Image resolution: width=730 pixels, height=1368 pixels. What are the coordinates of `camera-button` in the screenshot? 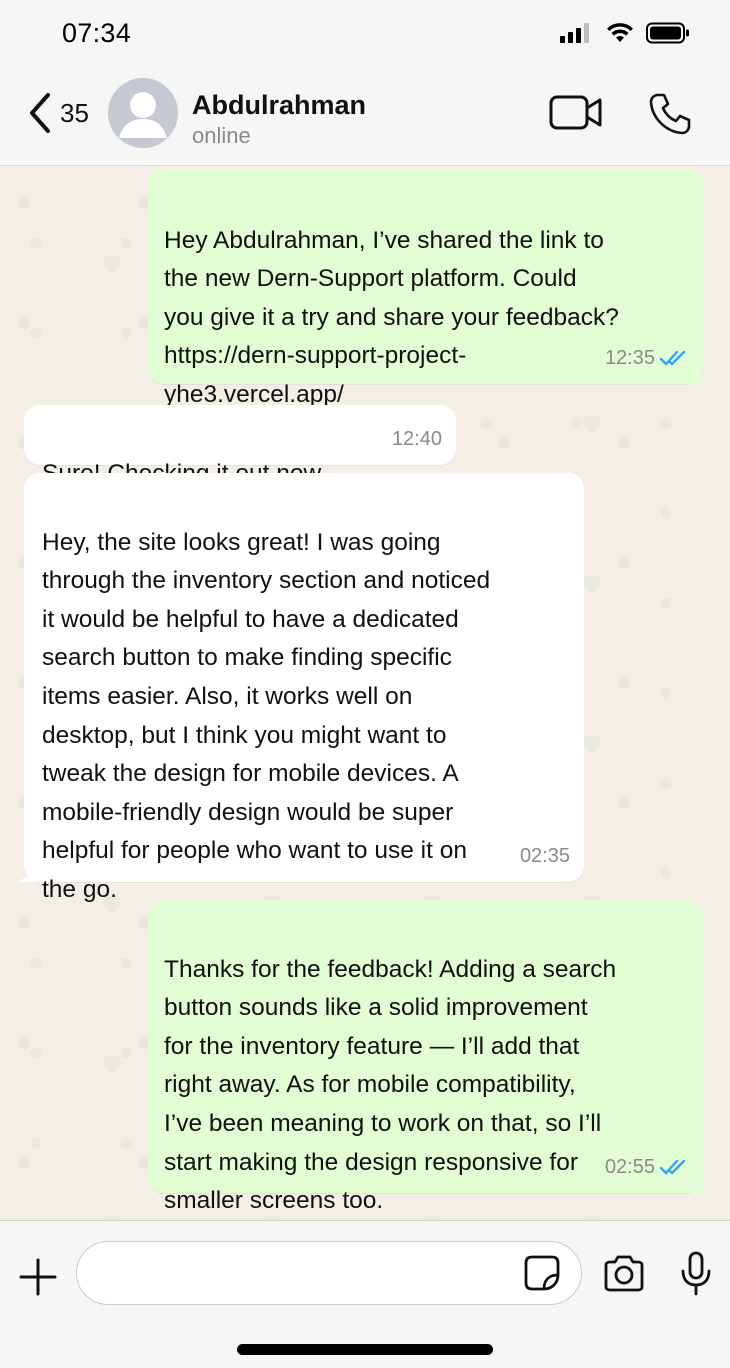 It's located at (624, 1276).